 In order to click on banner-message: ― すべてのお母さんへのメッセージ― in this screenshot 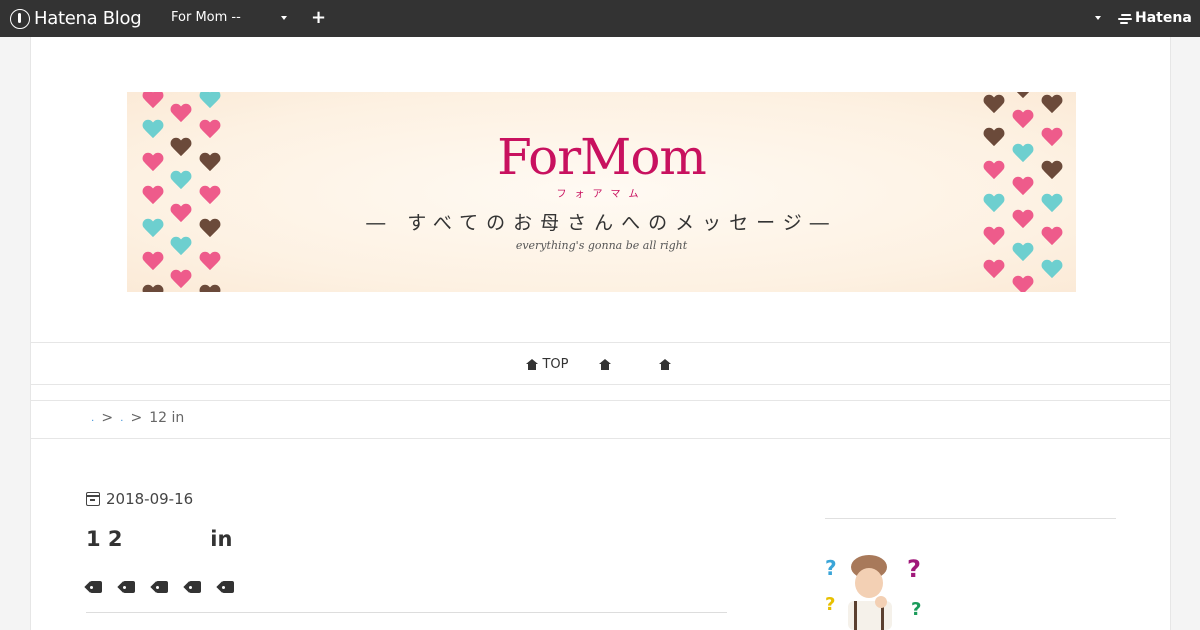, I will do `click(601, 223)`.